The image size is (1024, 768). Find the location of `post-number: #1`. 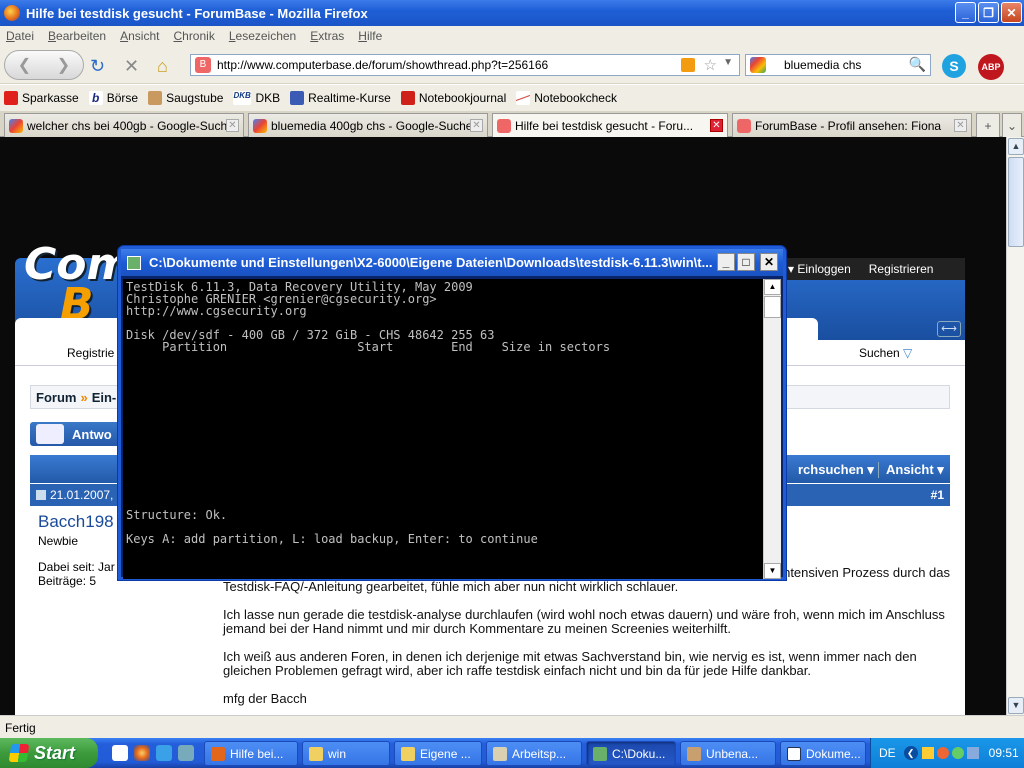

post-number: #1 is located at coordinates (937, 495).